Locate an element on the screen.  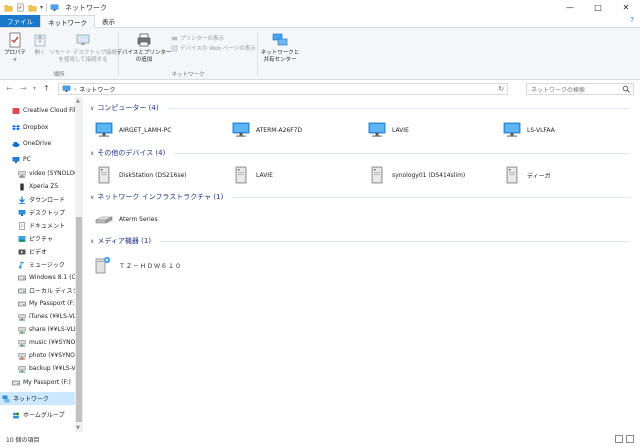
sidebar-item-pc: PC is located at coordinates (38, 159).